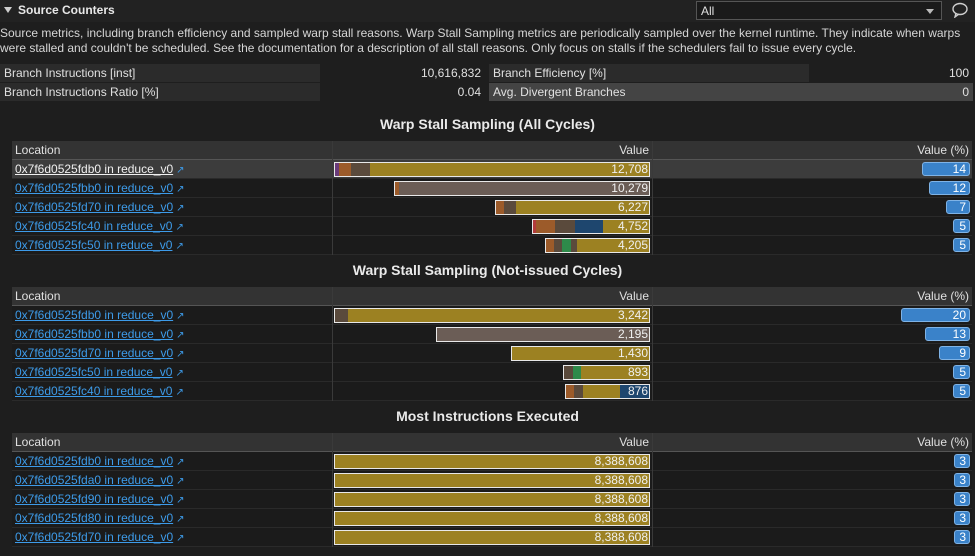  What do you see at coordinates (487, 270) in the screenshot?
I see `table-title: Warp Stall Sampling (Not-issued Cycles)` at bounding box center [487, 270].